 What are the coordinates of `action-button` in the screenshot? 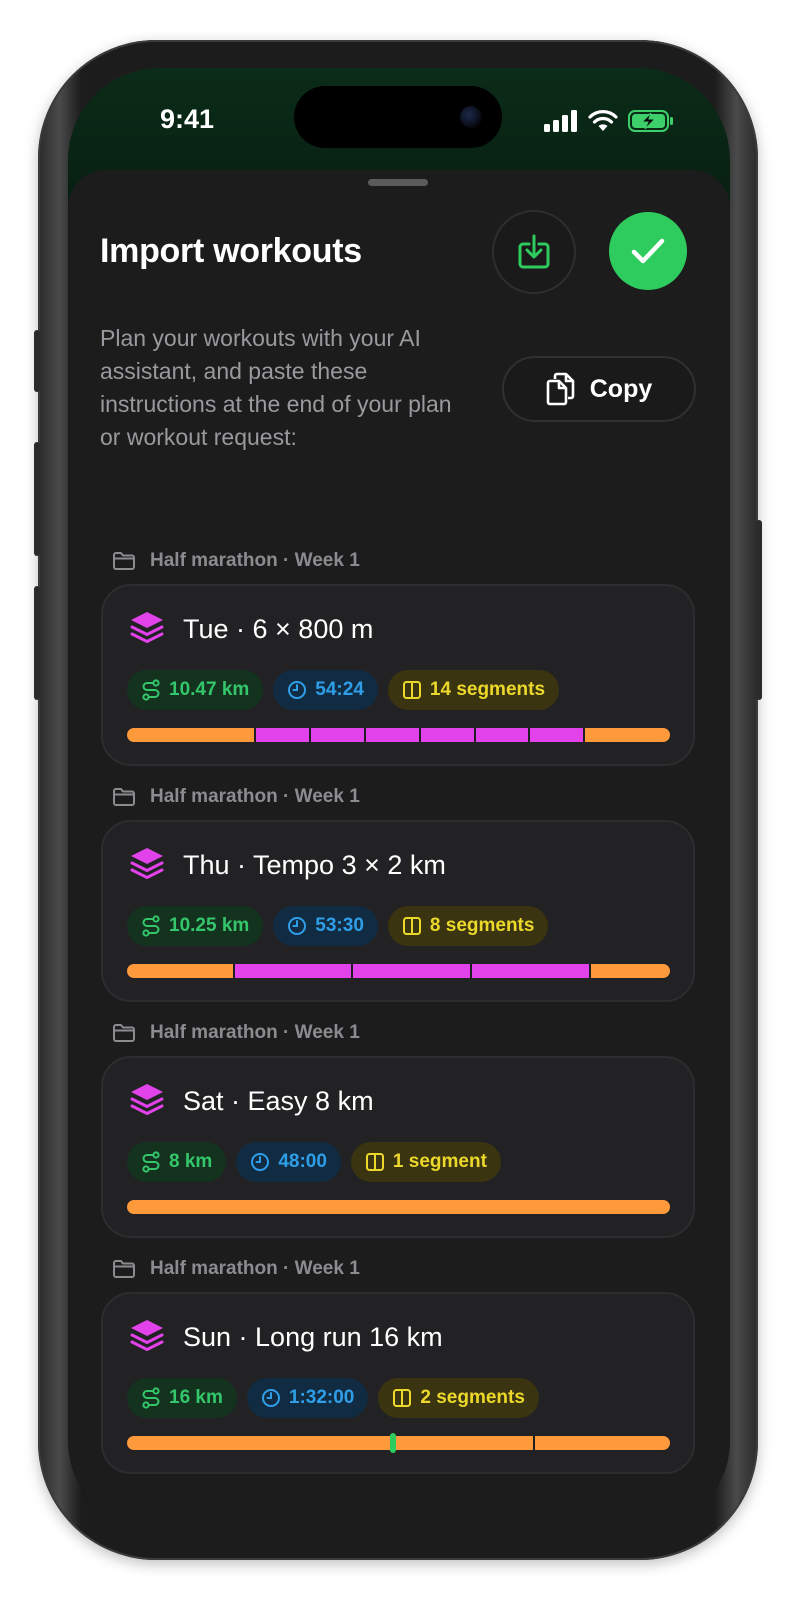 It's located at (37, 361).